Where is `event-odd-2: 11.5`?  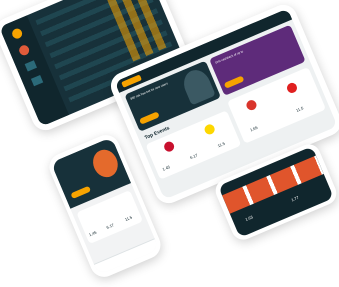
event-odd-2: 11.5 is located at coordinates (221, 145).